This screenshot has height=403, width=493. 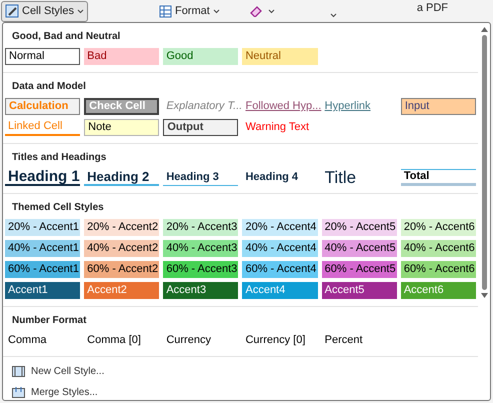 I want to click on cell-style-swatch: 60% - Accent2, so click(x=122, y=269).